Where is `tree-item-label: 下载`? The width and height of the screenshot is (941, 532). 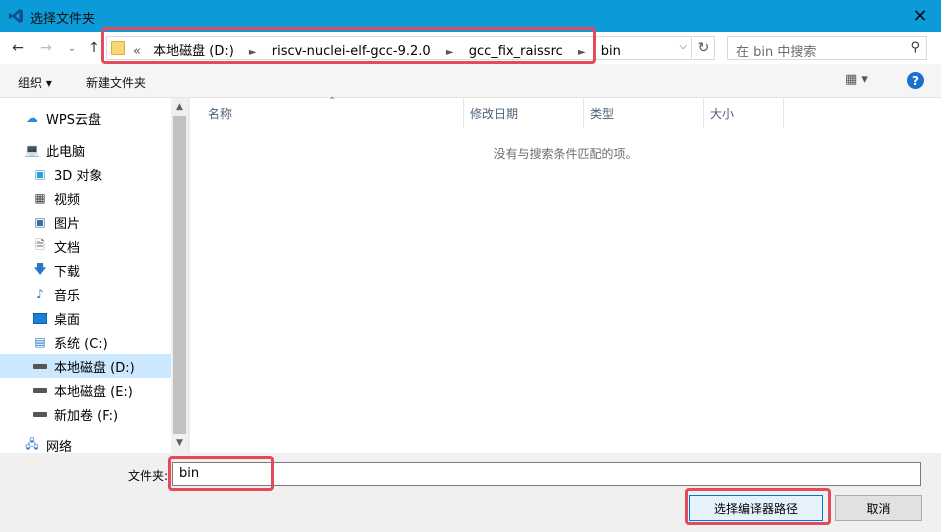
tree-item-label: 下载 is located at coordinates (67, 272).